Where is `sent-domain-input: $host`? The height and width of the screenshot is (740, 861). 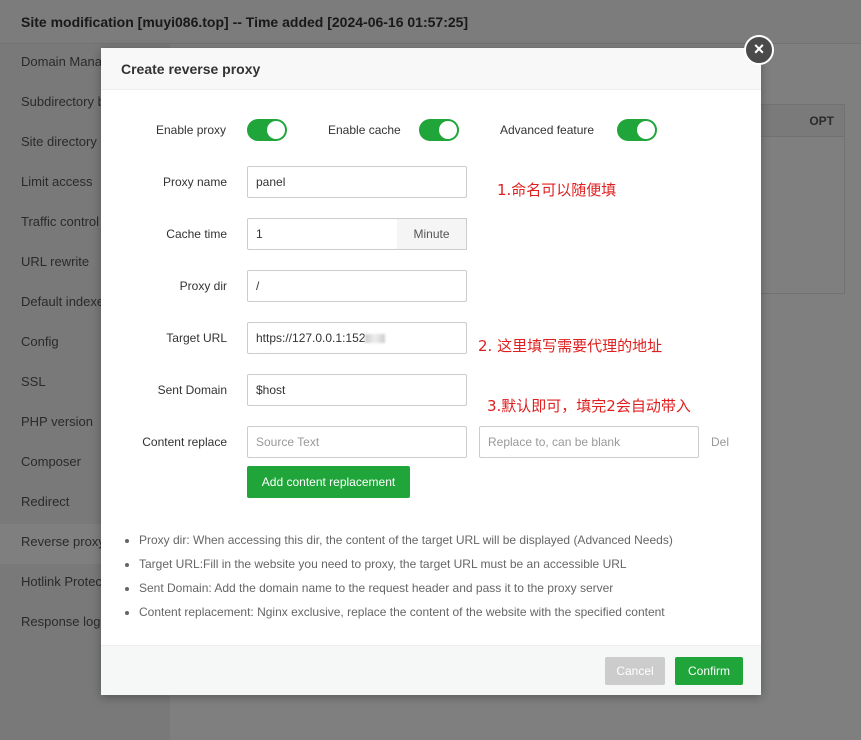
sent-domain-input: $host is located at coordinates (357, 390).